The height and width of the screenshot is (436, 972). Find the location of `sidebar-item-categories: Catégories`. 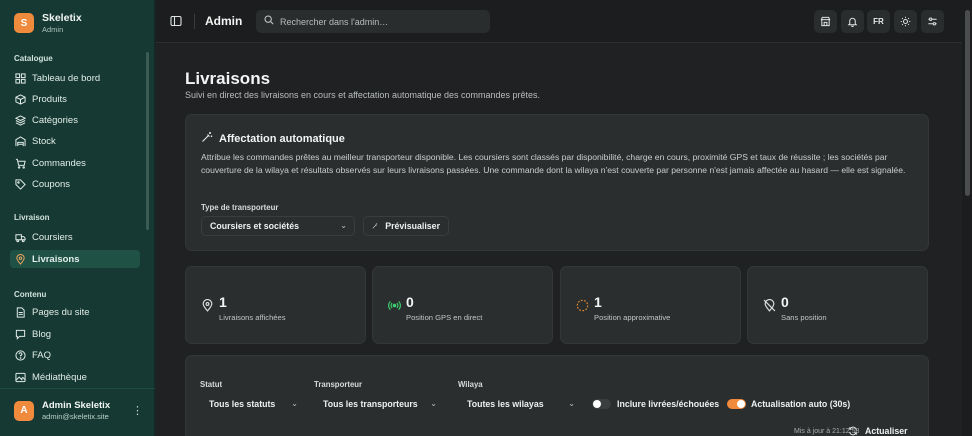

sidebar-item-categories: Catégories is located at coordinates (75, 120).